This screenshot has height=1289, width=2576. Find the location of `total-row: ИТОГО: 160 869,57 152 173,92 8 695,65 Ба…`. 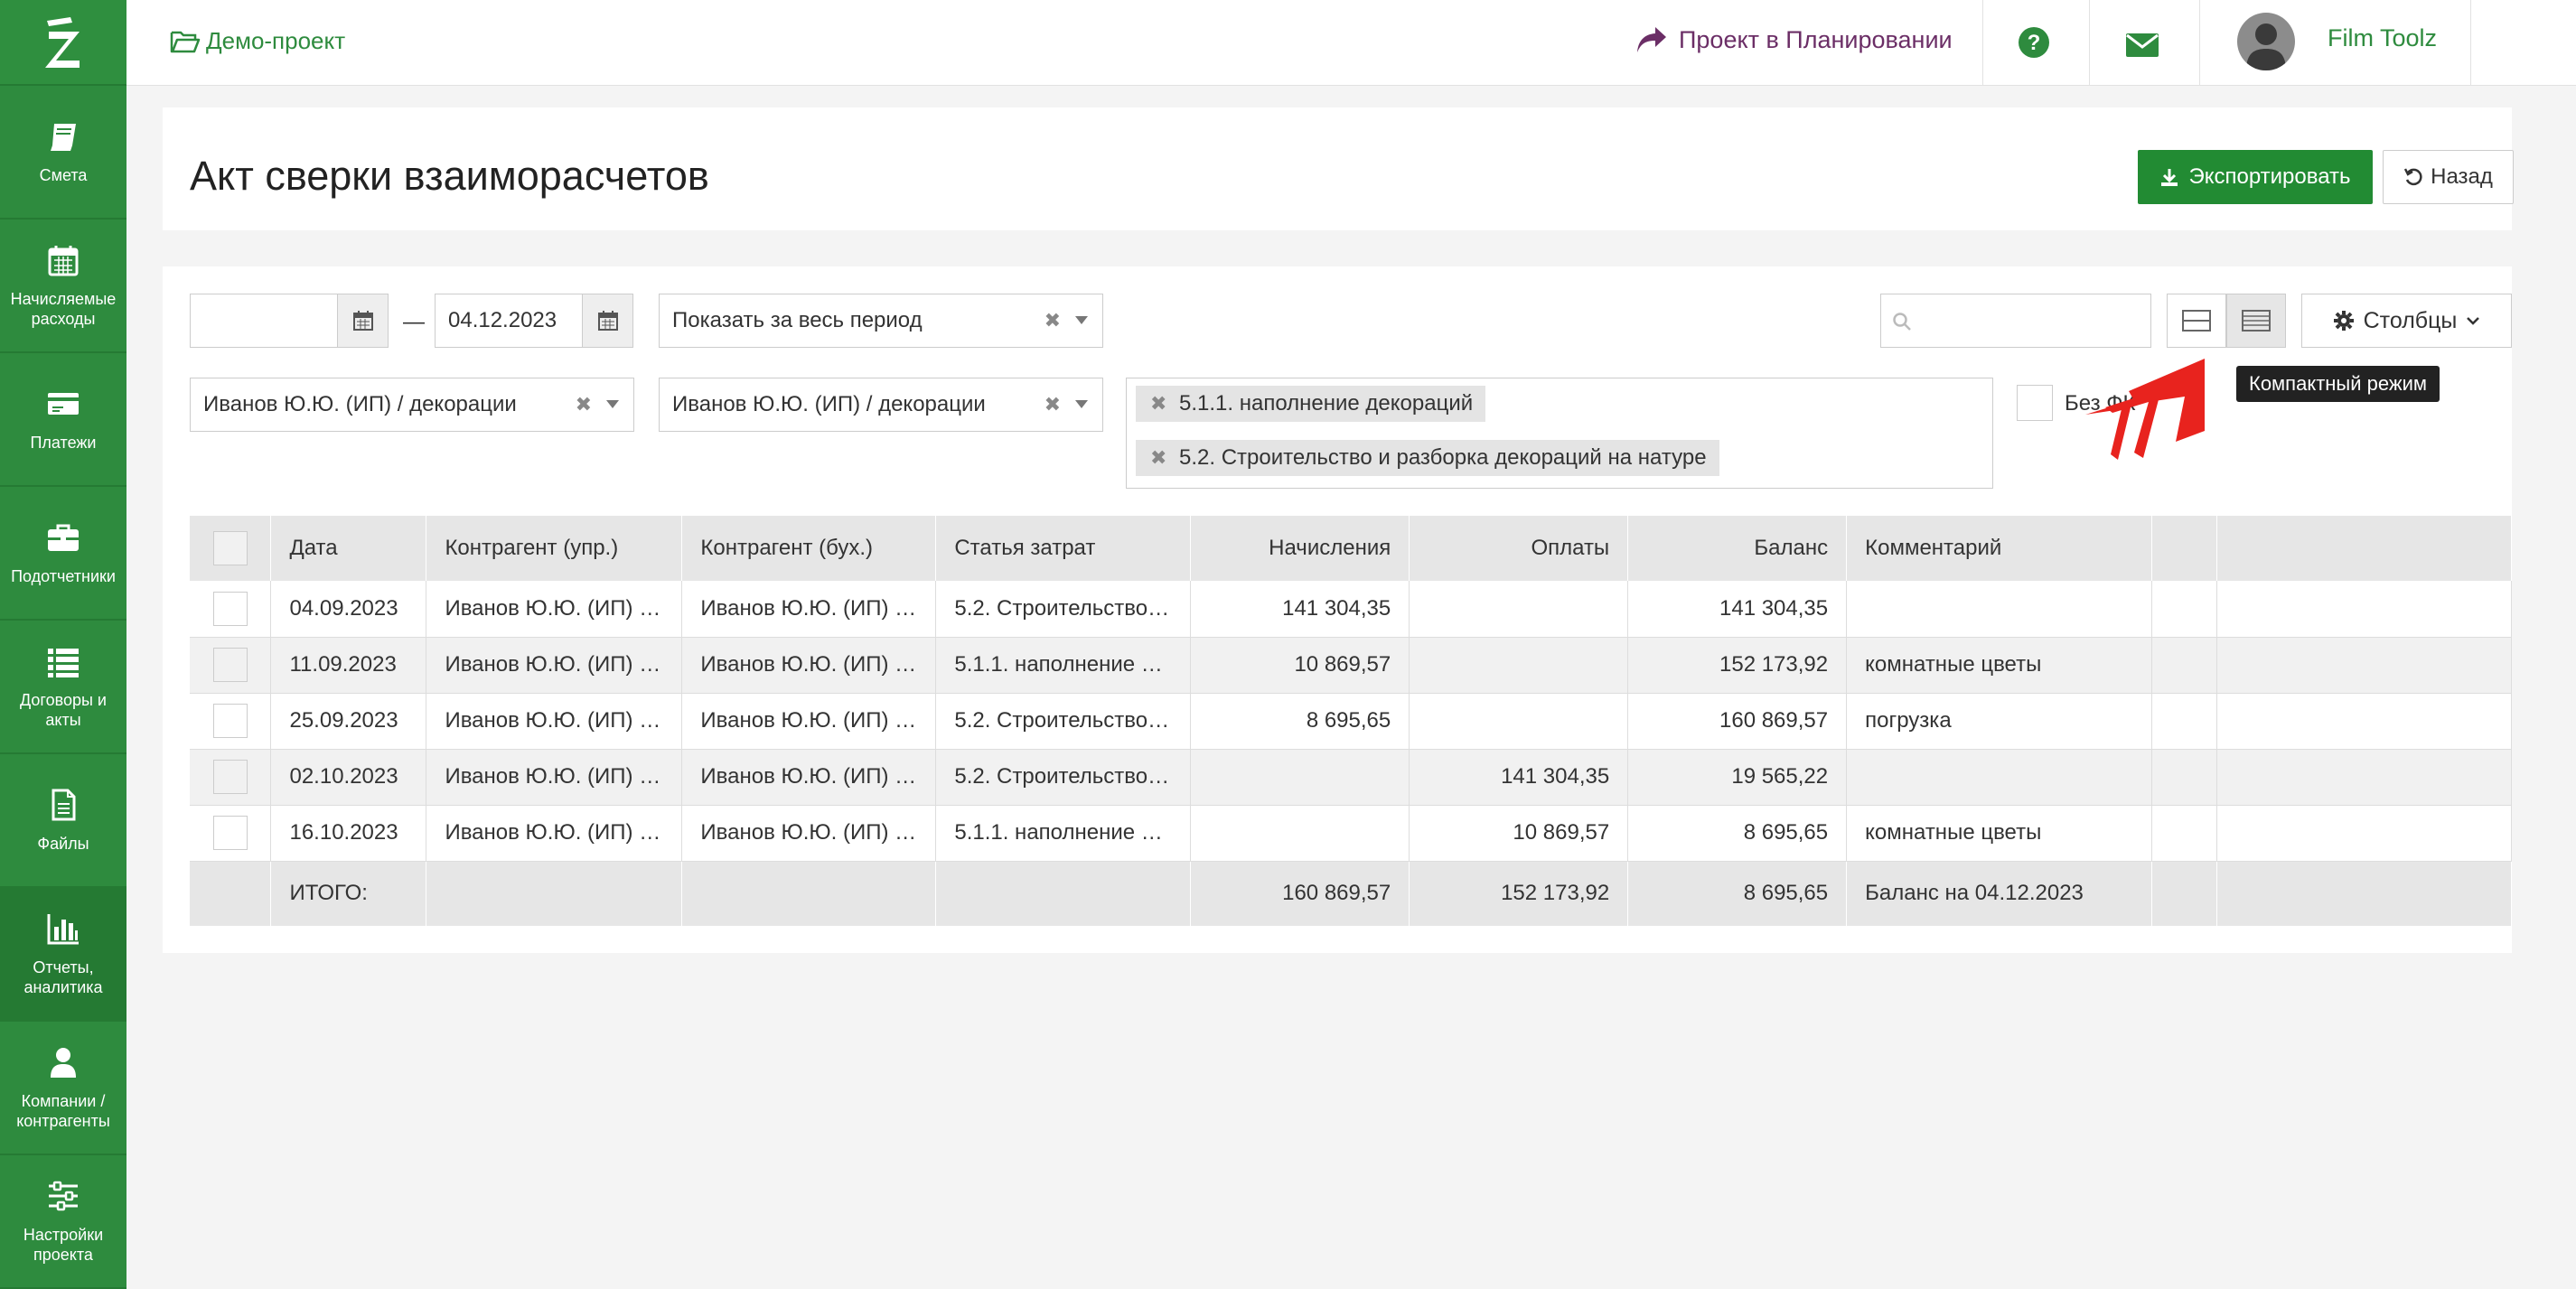

total-row: ИТОГО: 160 869,57 152 173,92 8 695,65 Ба… is located at coordinates (1351, 893).